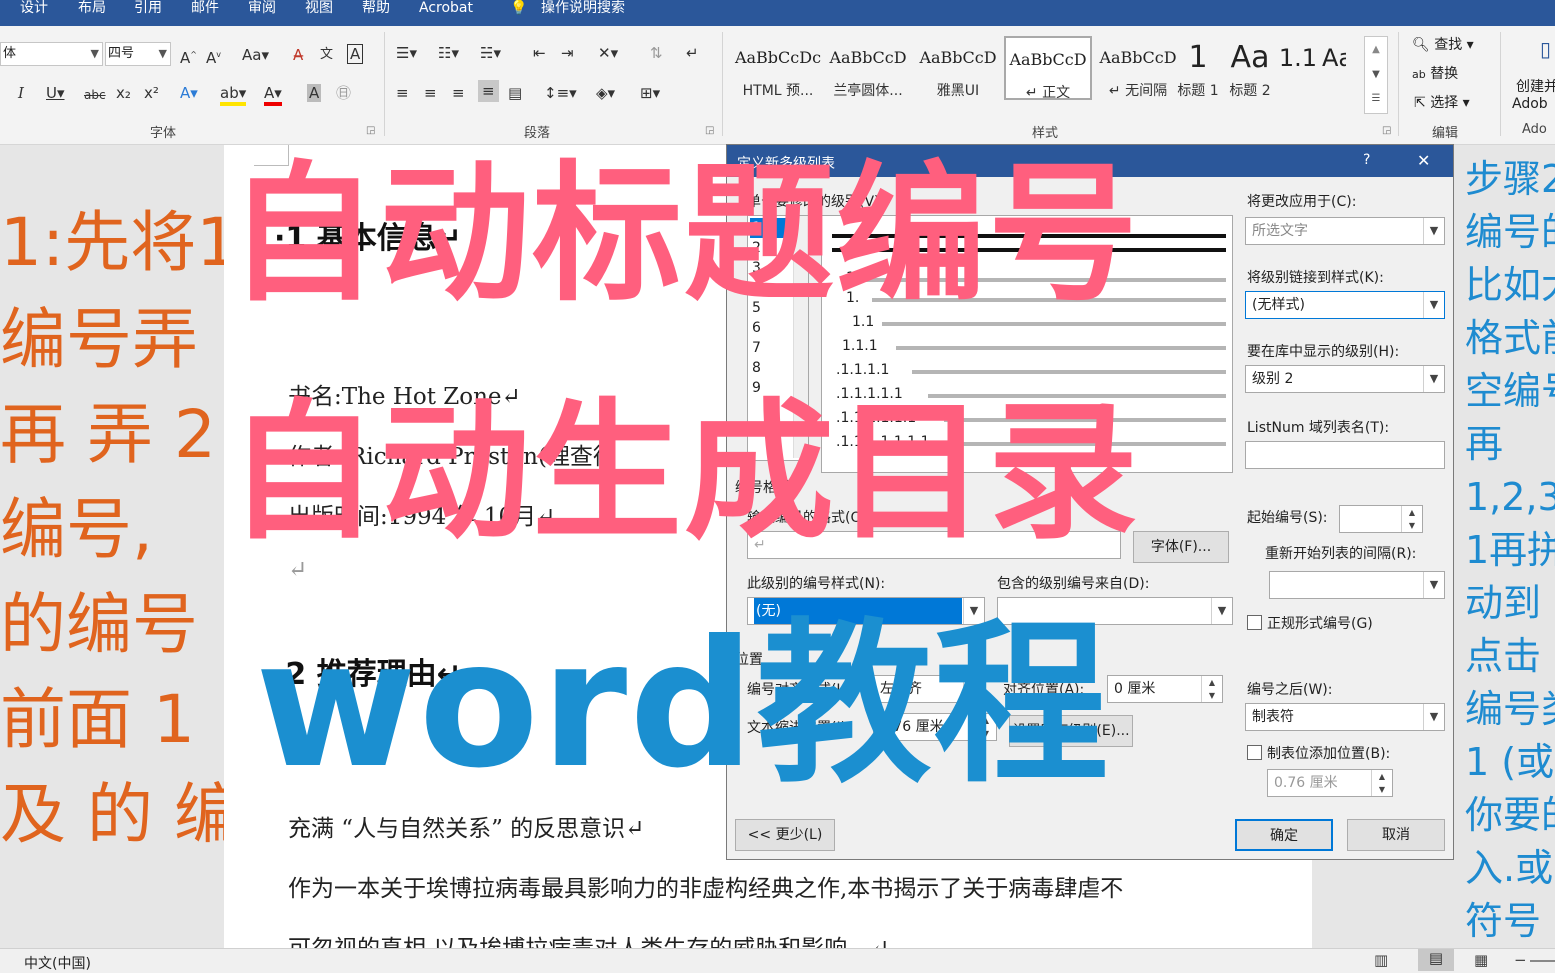  What do you see at coordinates (95, 95) in the screenshot?
I see `strikethrough-icon: abc` at bounding box center [95, 95].